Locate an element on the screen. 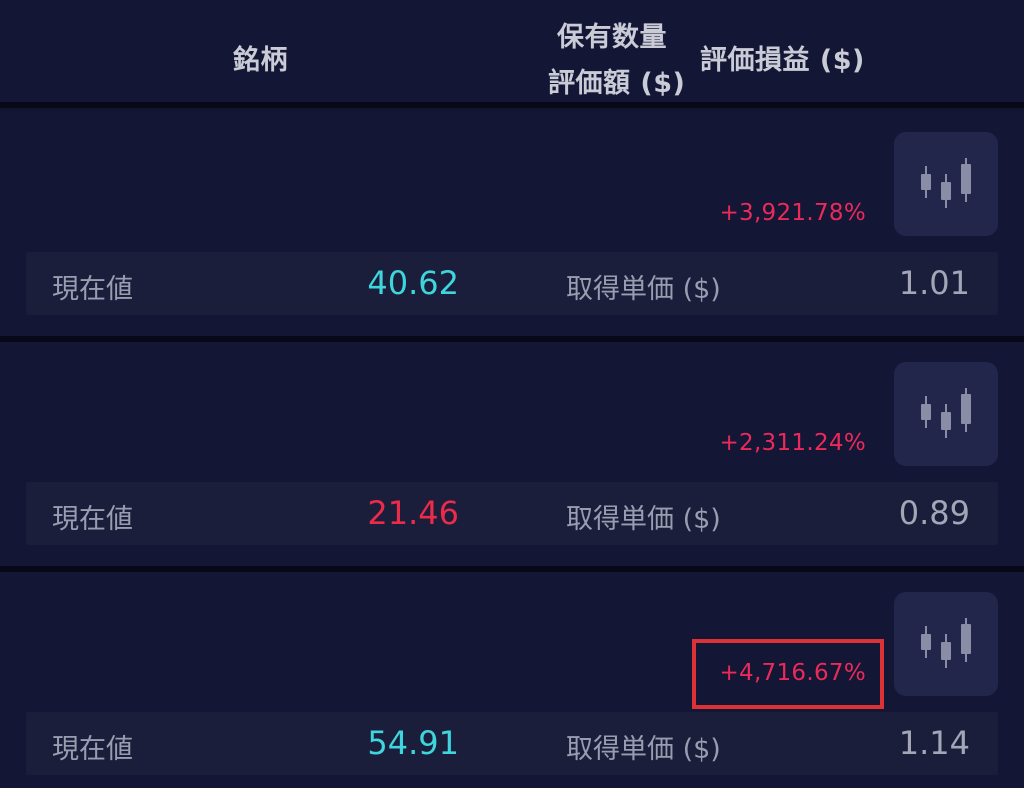 The width and height of the screenshot is (1024, 788). divider is located at coordinates (512, 105).